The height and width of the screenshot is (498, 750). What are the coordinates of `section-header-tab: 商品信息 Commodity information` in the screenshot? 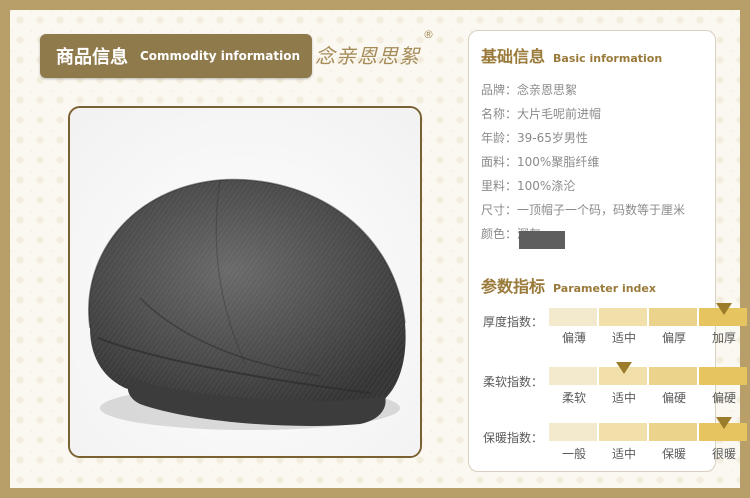 It's located at (176, 56).